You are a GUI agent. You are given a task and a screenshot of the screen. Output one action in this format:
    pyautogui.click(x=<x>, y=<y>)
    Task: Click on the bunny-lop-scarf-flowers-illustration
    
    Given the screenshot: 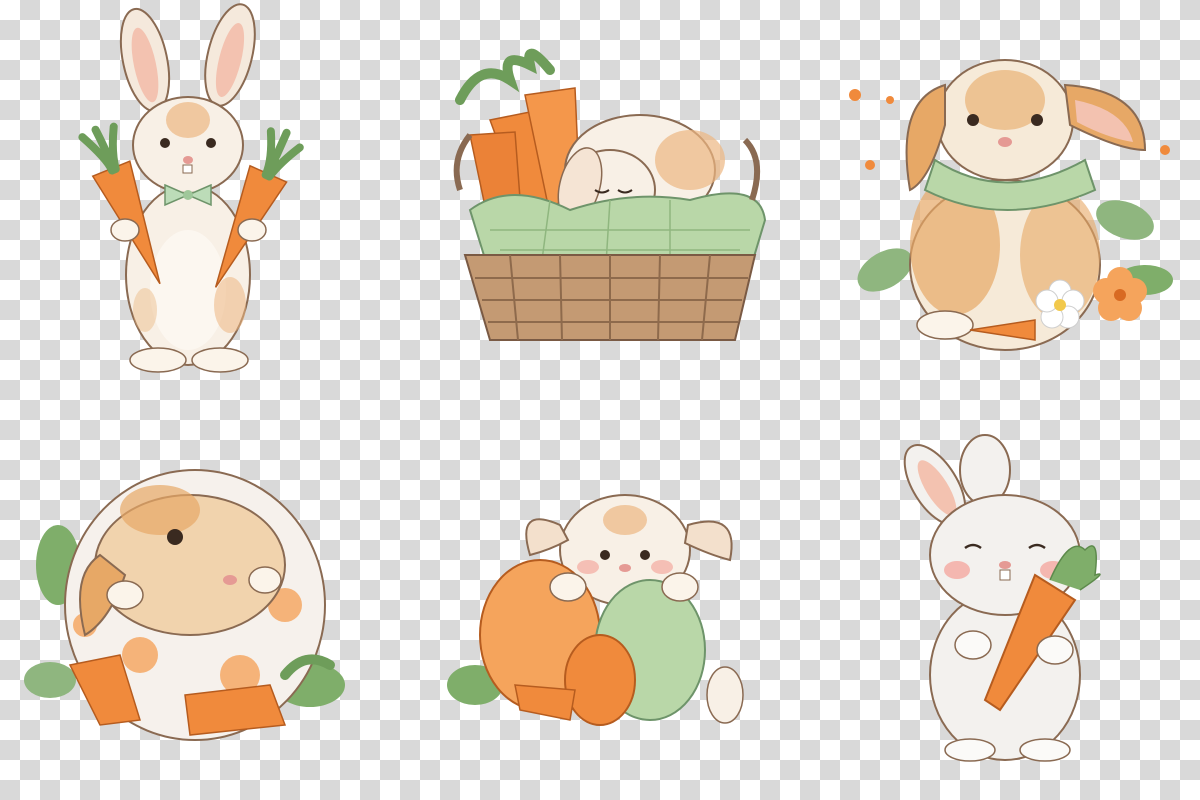 What is the action you would take?
    pyautogui.click(x=1010, y=192)
    